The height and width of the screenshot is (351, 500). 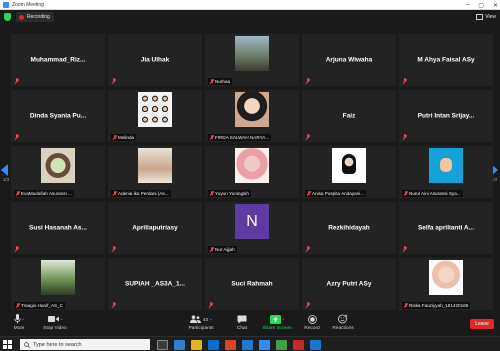 What do you see at coordinates (250, 5) in the screenshot?
I see `title-bar: Zoom Meeting – ▢ ✕` at bounding box center [250, 5].